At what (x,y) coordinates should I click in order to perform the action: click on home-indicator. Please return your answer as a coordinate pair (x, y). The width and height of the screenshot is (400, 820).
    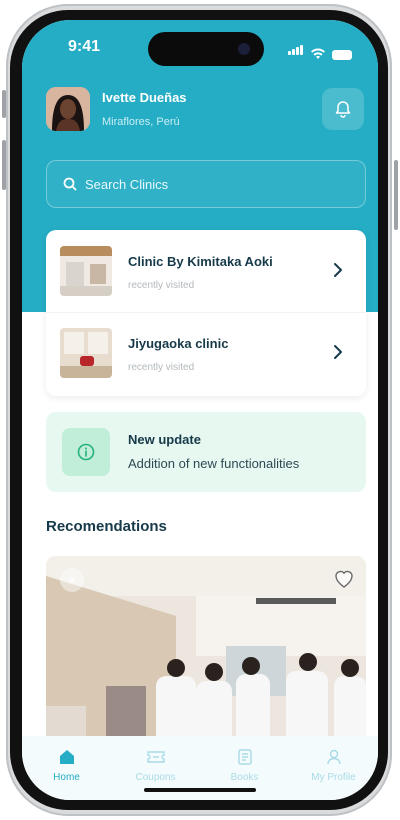
    Looking at the image, I should click on (200, 790).